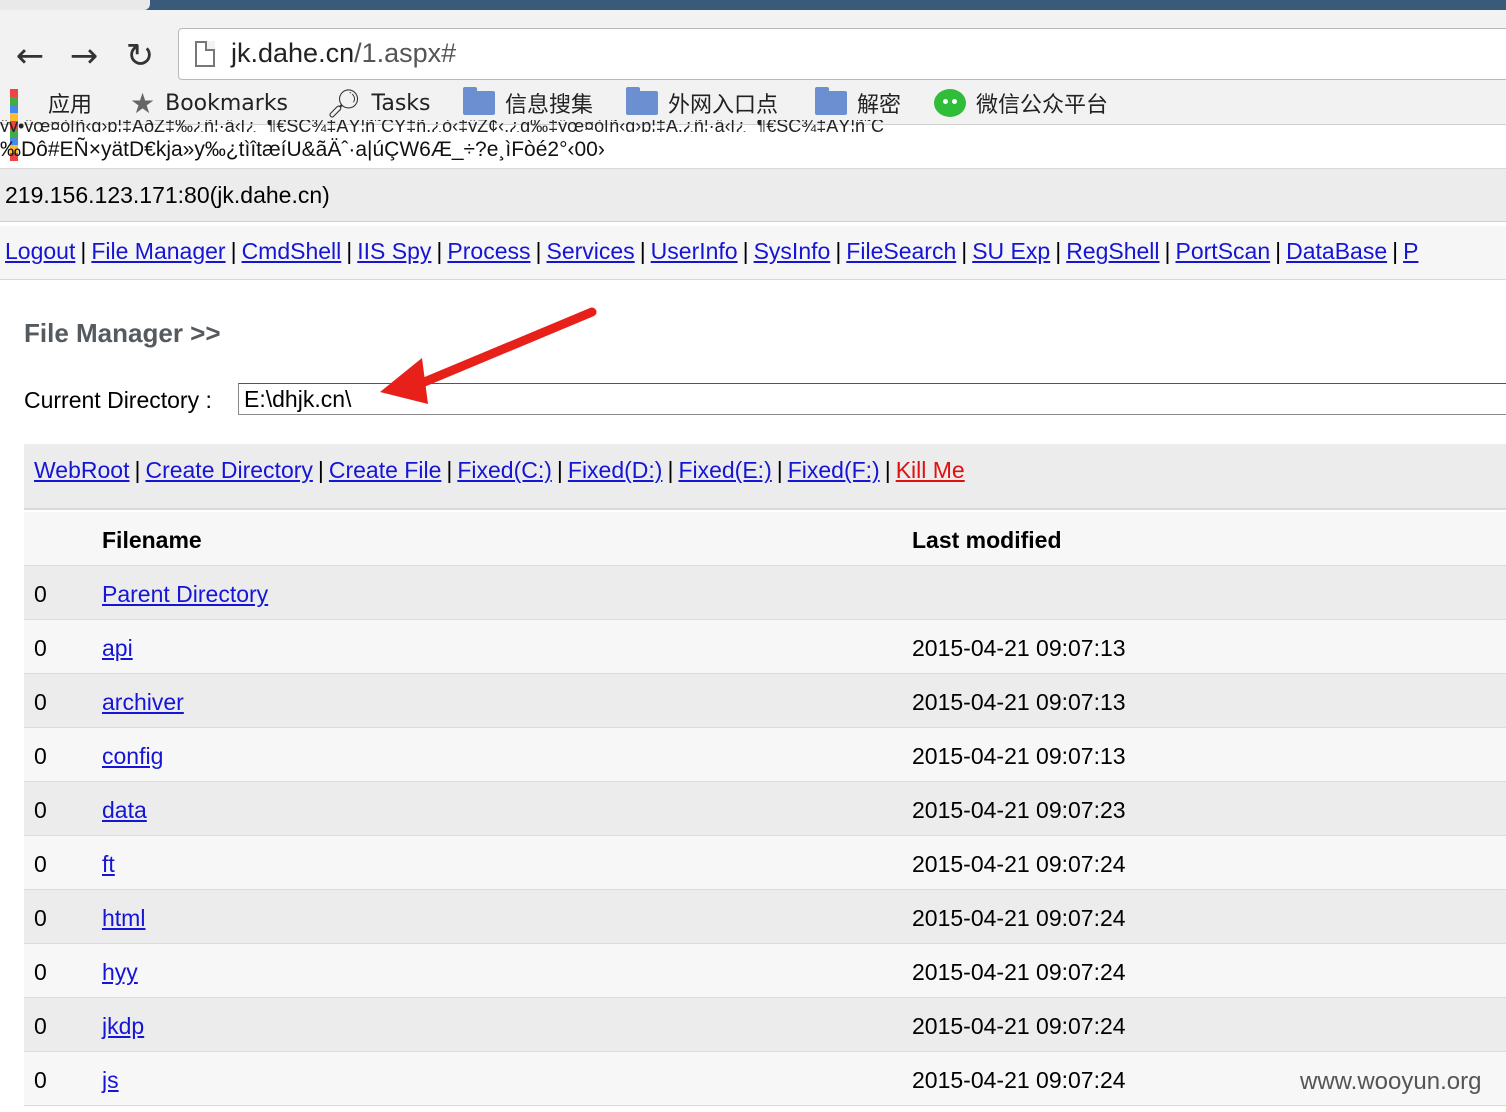 This screenshot has width=1506, height=1112. I want to click on file-link: api, so click(117, 648).